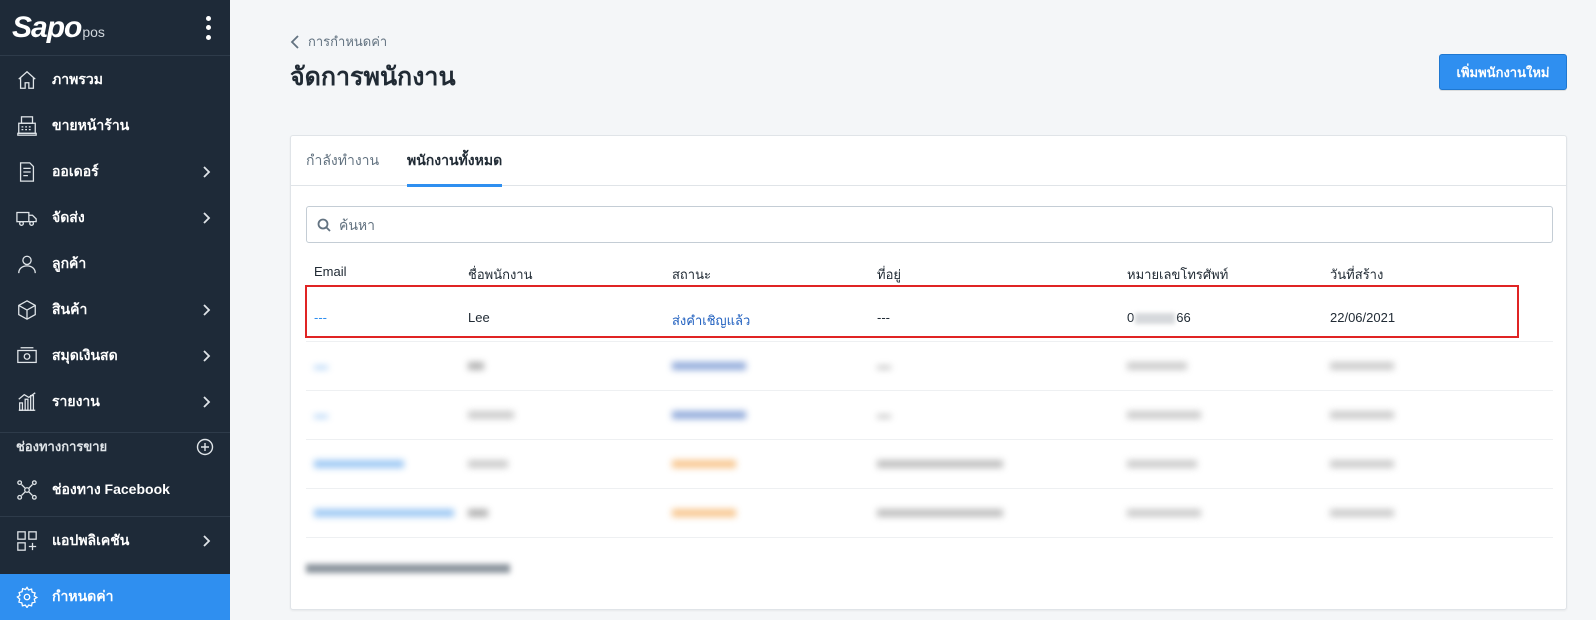 The image size is (1596, 620). What do you see at coordinates (27, 310) in the screenshot?
I see `box-icon` at bounding box center [27, 310].